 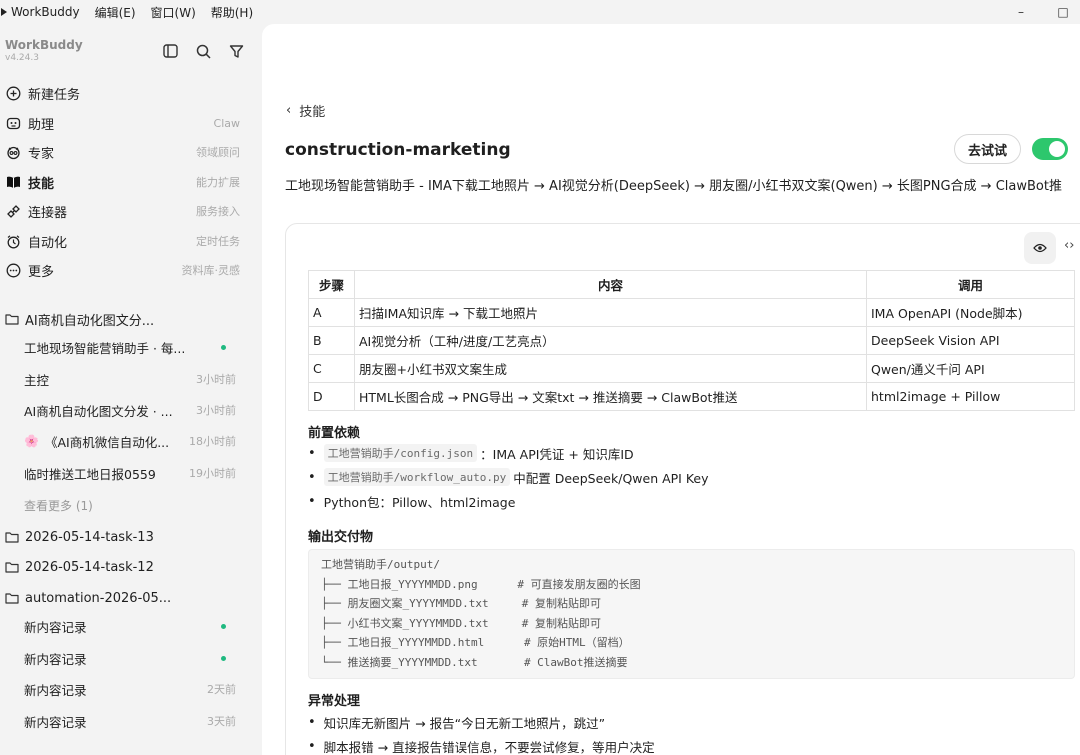 I want to click on list-item: 知识库无新图片 → 报告“今日无新工地照片，跳过”, so click(x=481, y=722).